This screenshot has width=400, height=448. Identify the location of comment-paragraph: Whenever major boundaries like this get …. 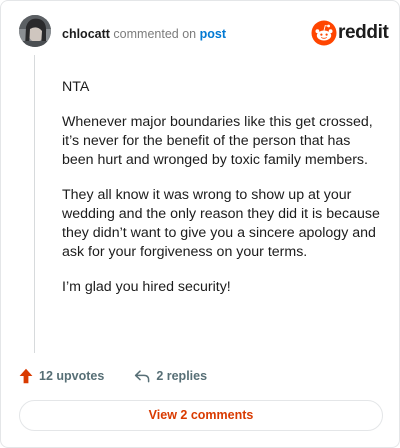
(217, 141).